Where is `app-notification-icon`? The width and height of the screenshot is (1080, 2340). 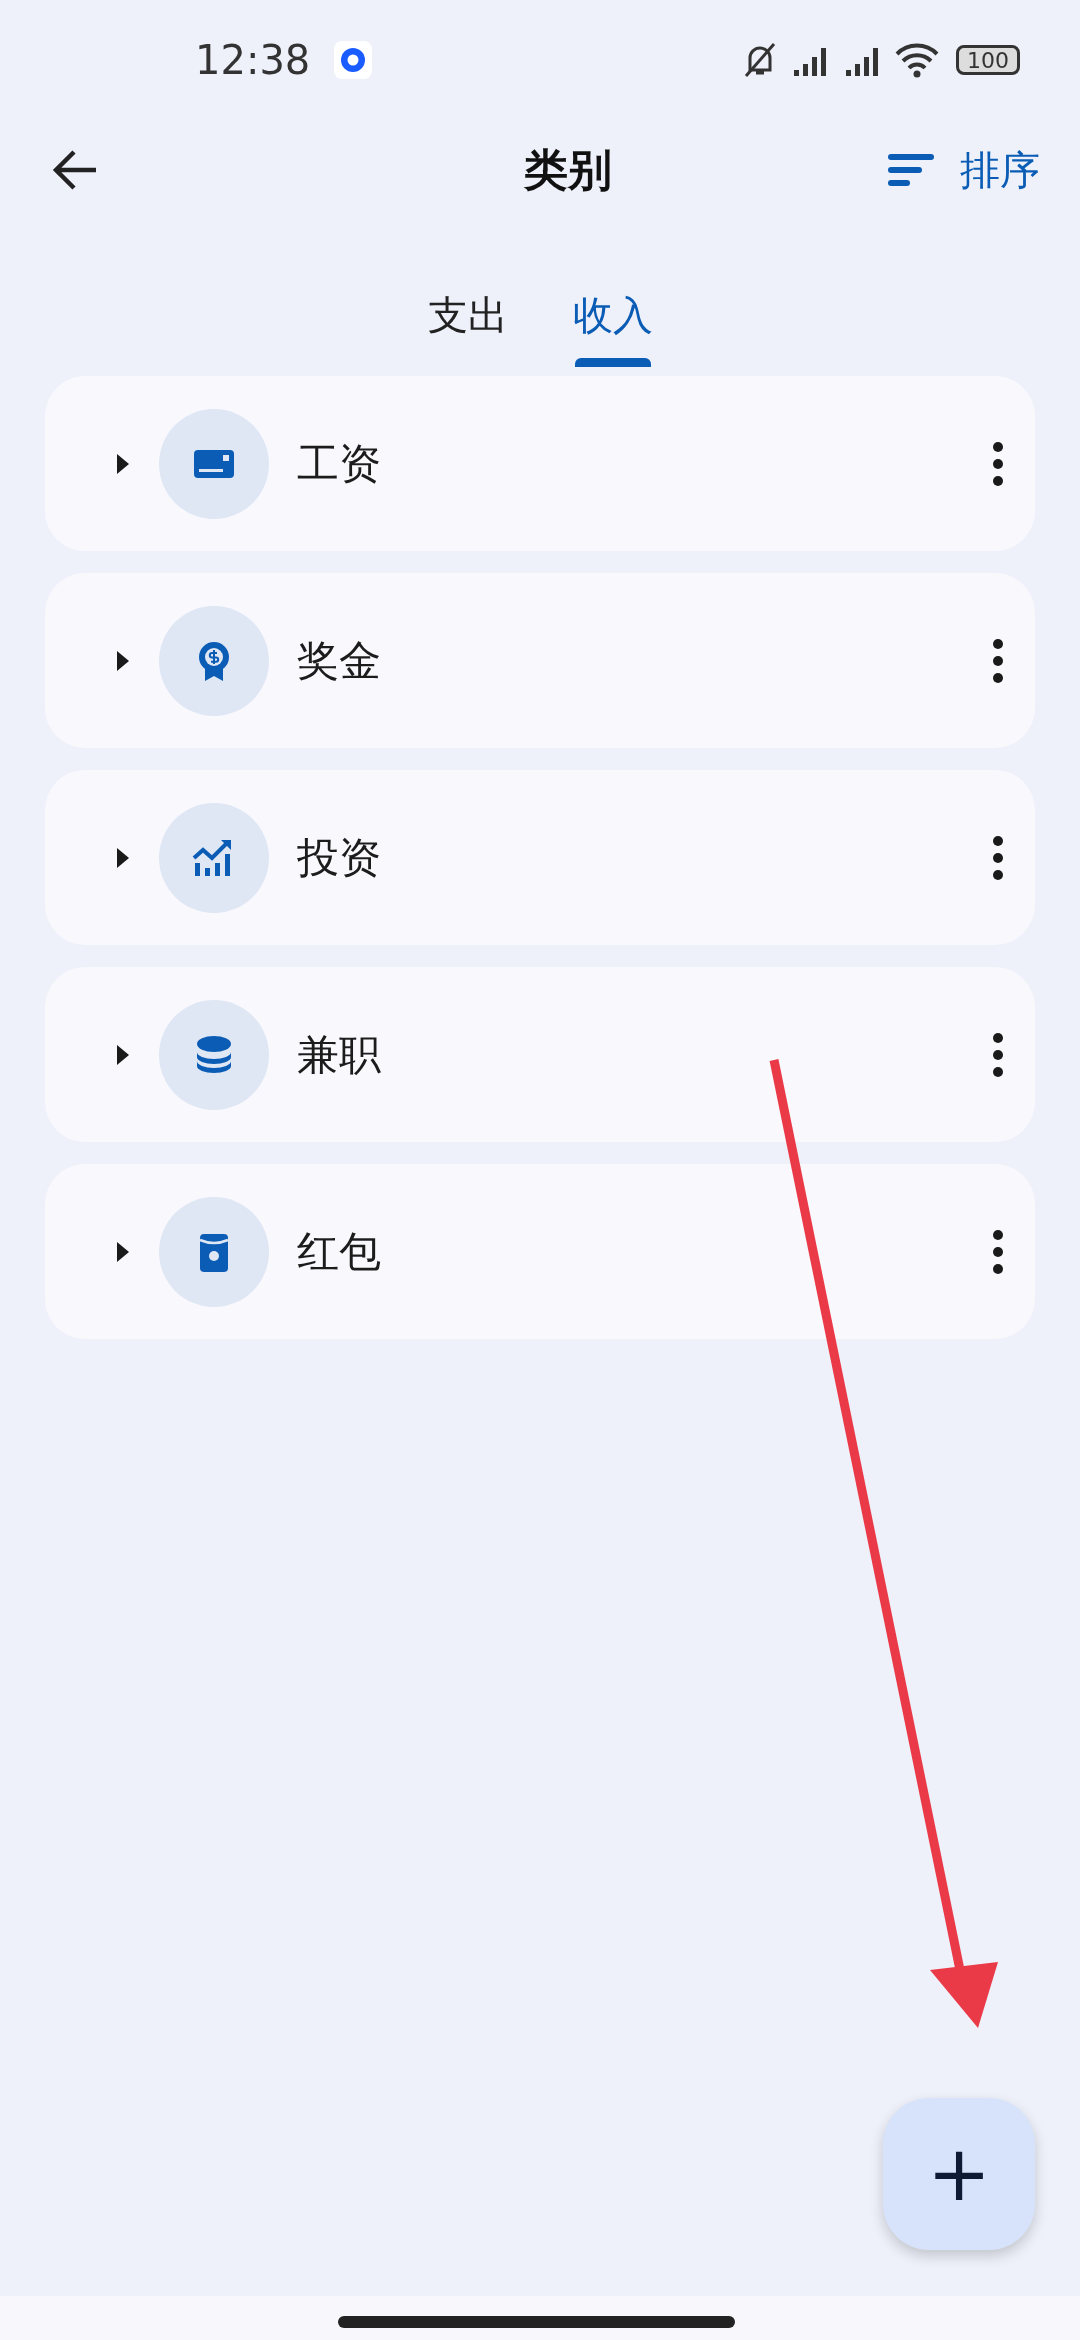
app-notification-icon is located at coordinates (353, 60).